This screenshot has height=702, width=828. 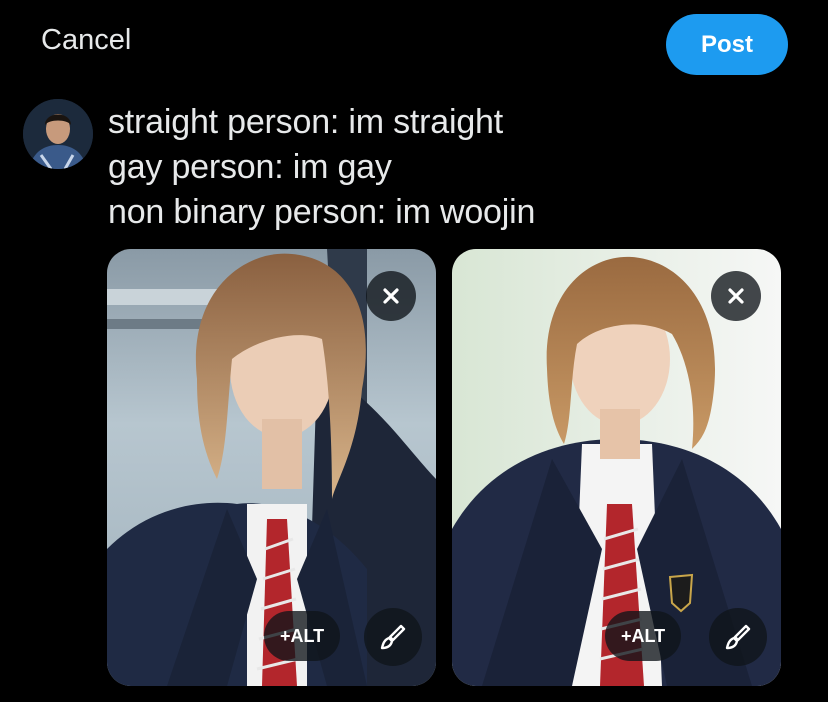 What do you see at coordinates (727, 44) in the screenshot?
I see `post-button: Post` at bounding box center [727, 44].